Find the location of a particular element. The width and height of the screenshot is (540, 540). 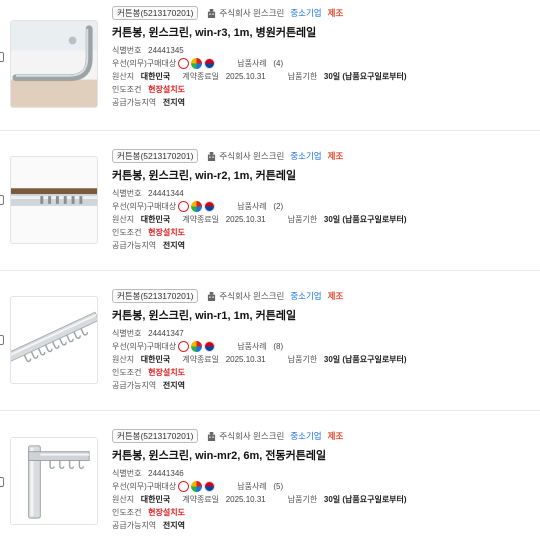

curtain-rail-straight-image is located at coordinates (54, 200).